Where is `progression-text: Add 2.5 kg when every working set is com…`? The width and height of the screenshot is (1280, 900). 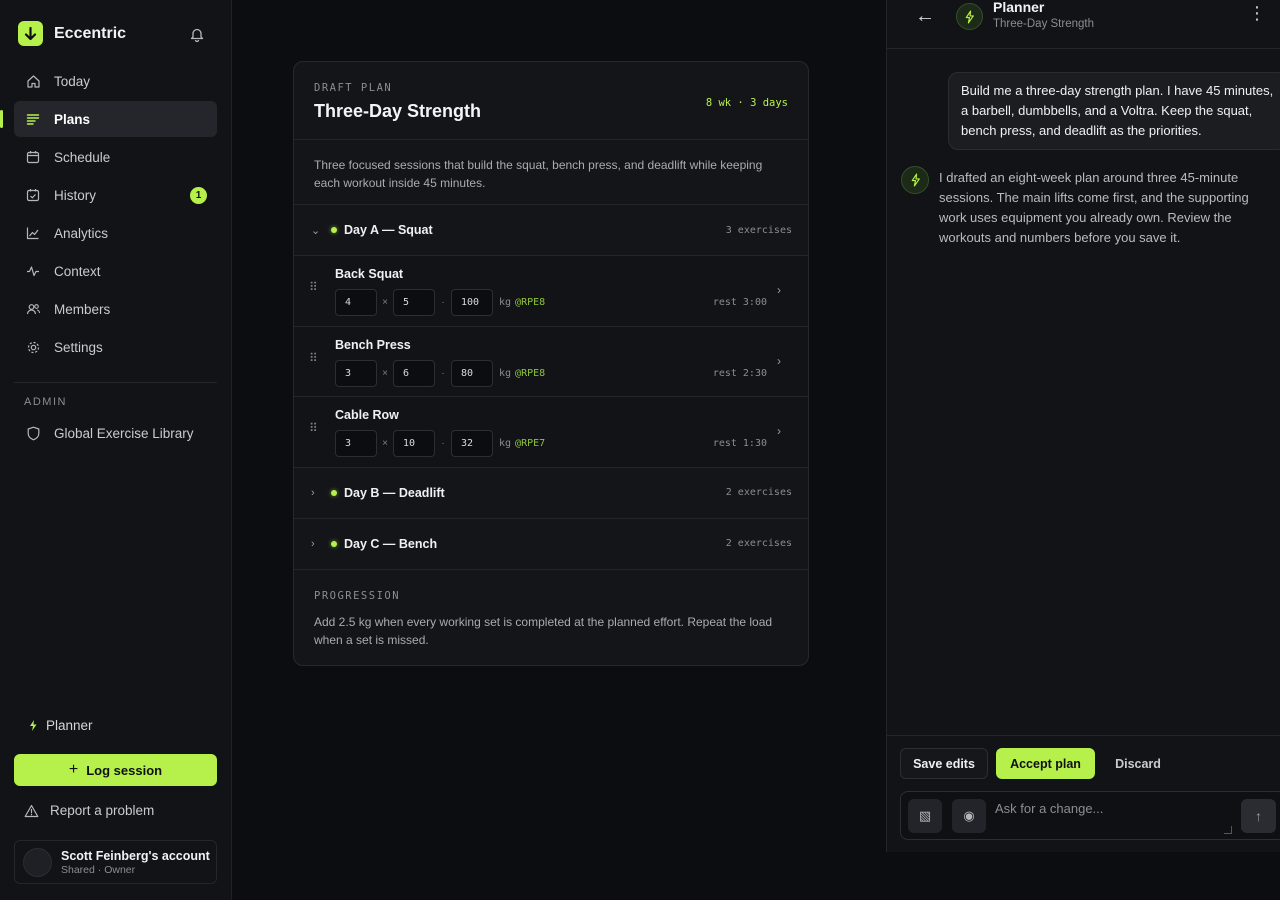
progression-text: Add 2.5 kg when every working set is com… is located at coordinates (543, 630).